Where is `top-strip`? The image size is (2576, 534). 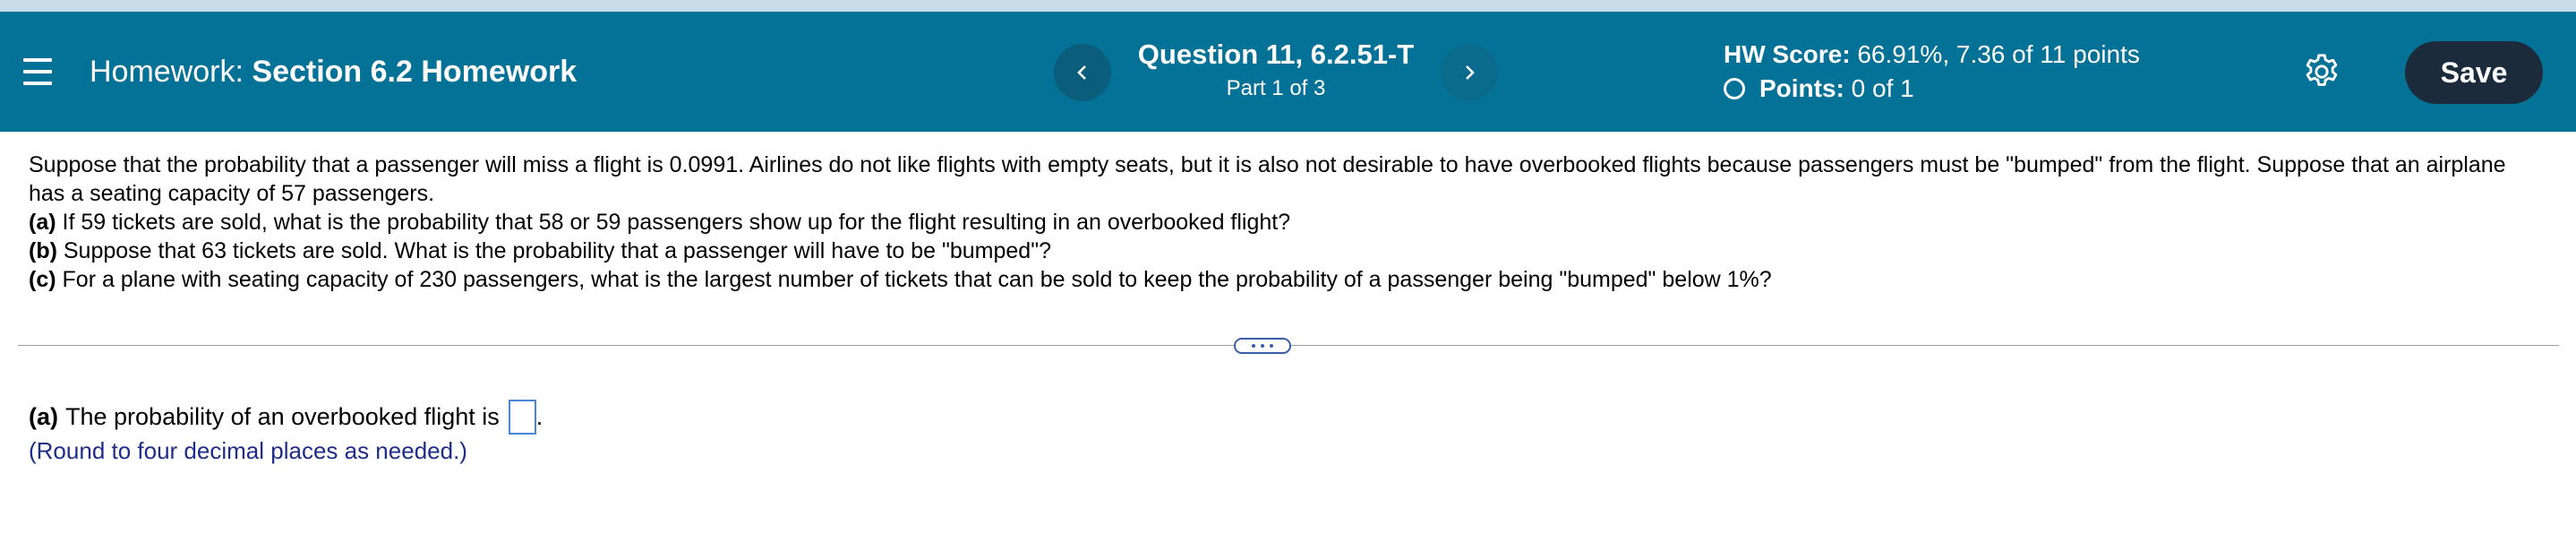 top-strip is located at coordinates (1288, 6).